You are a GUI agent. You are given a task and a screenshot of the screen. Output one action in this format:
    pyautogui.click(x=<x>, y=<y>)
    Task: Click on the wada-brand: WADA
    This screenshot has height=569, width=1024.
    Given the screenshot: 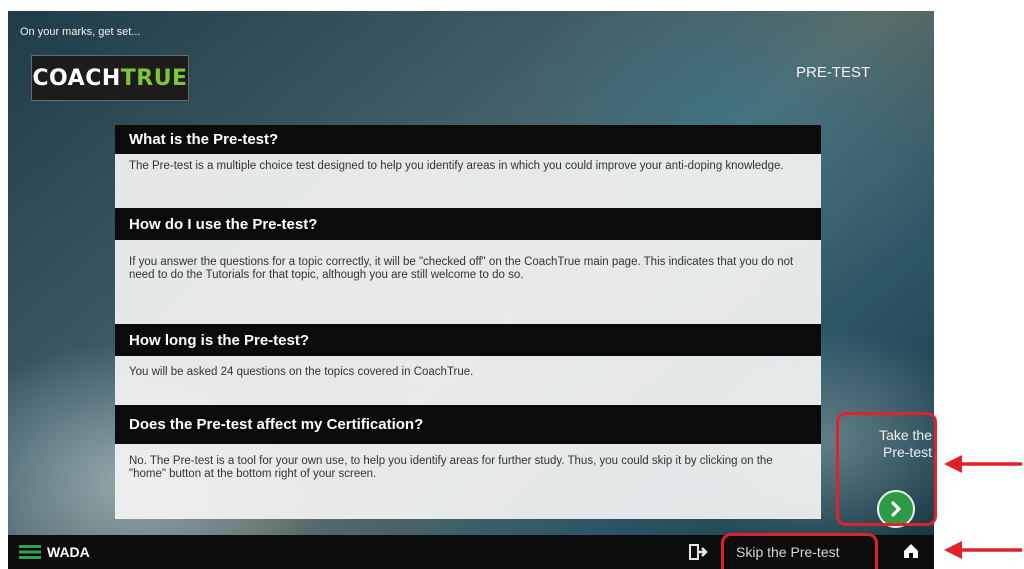 What is the action you would take?
    pyautogui.click(x=54, y=552)
    